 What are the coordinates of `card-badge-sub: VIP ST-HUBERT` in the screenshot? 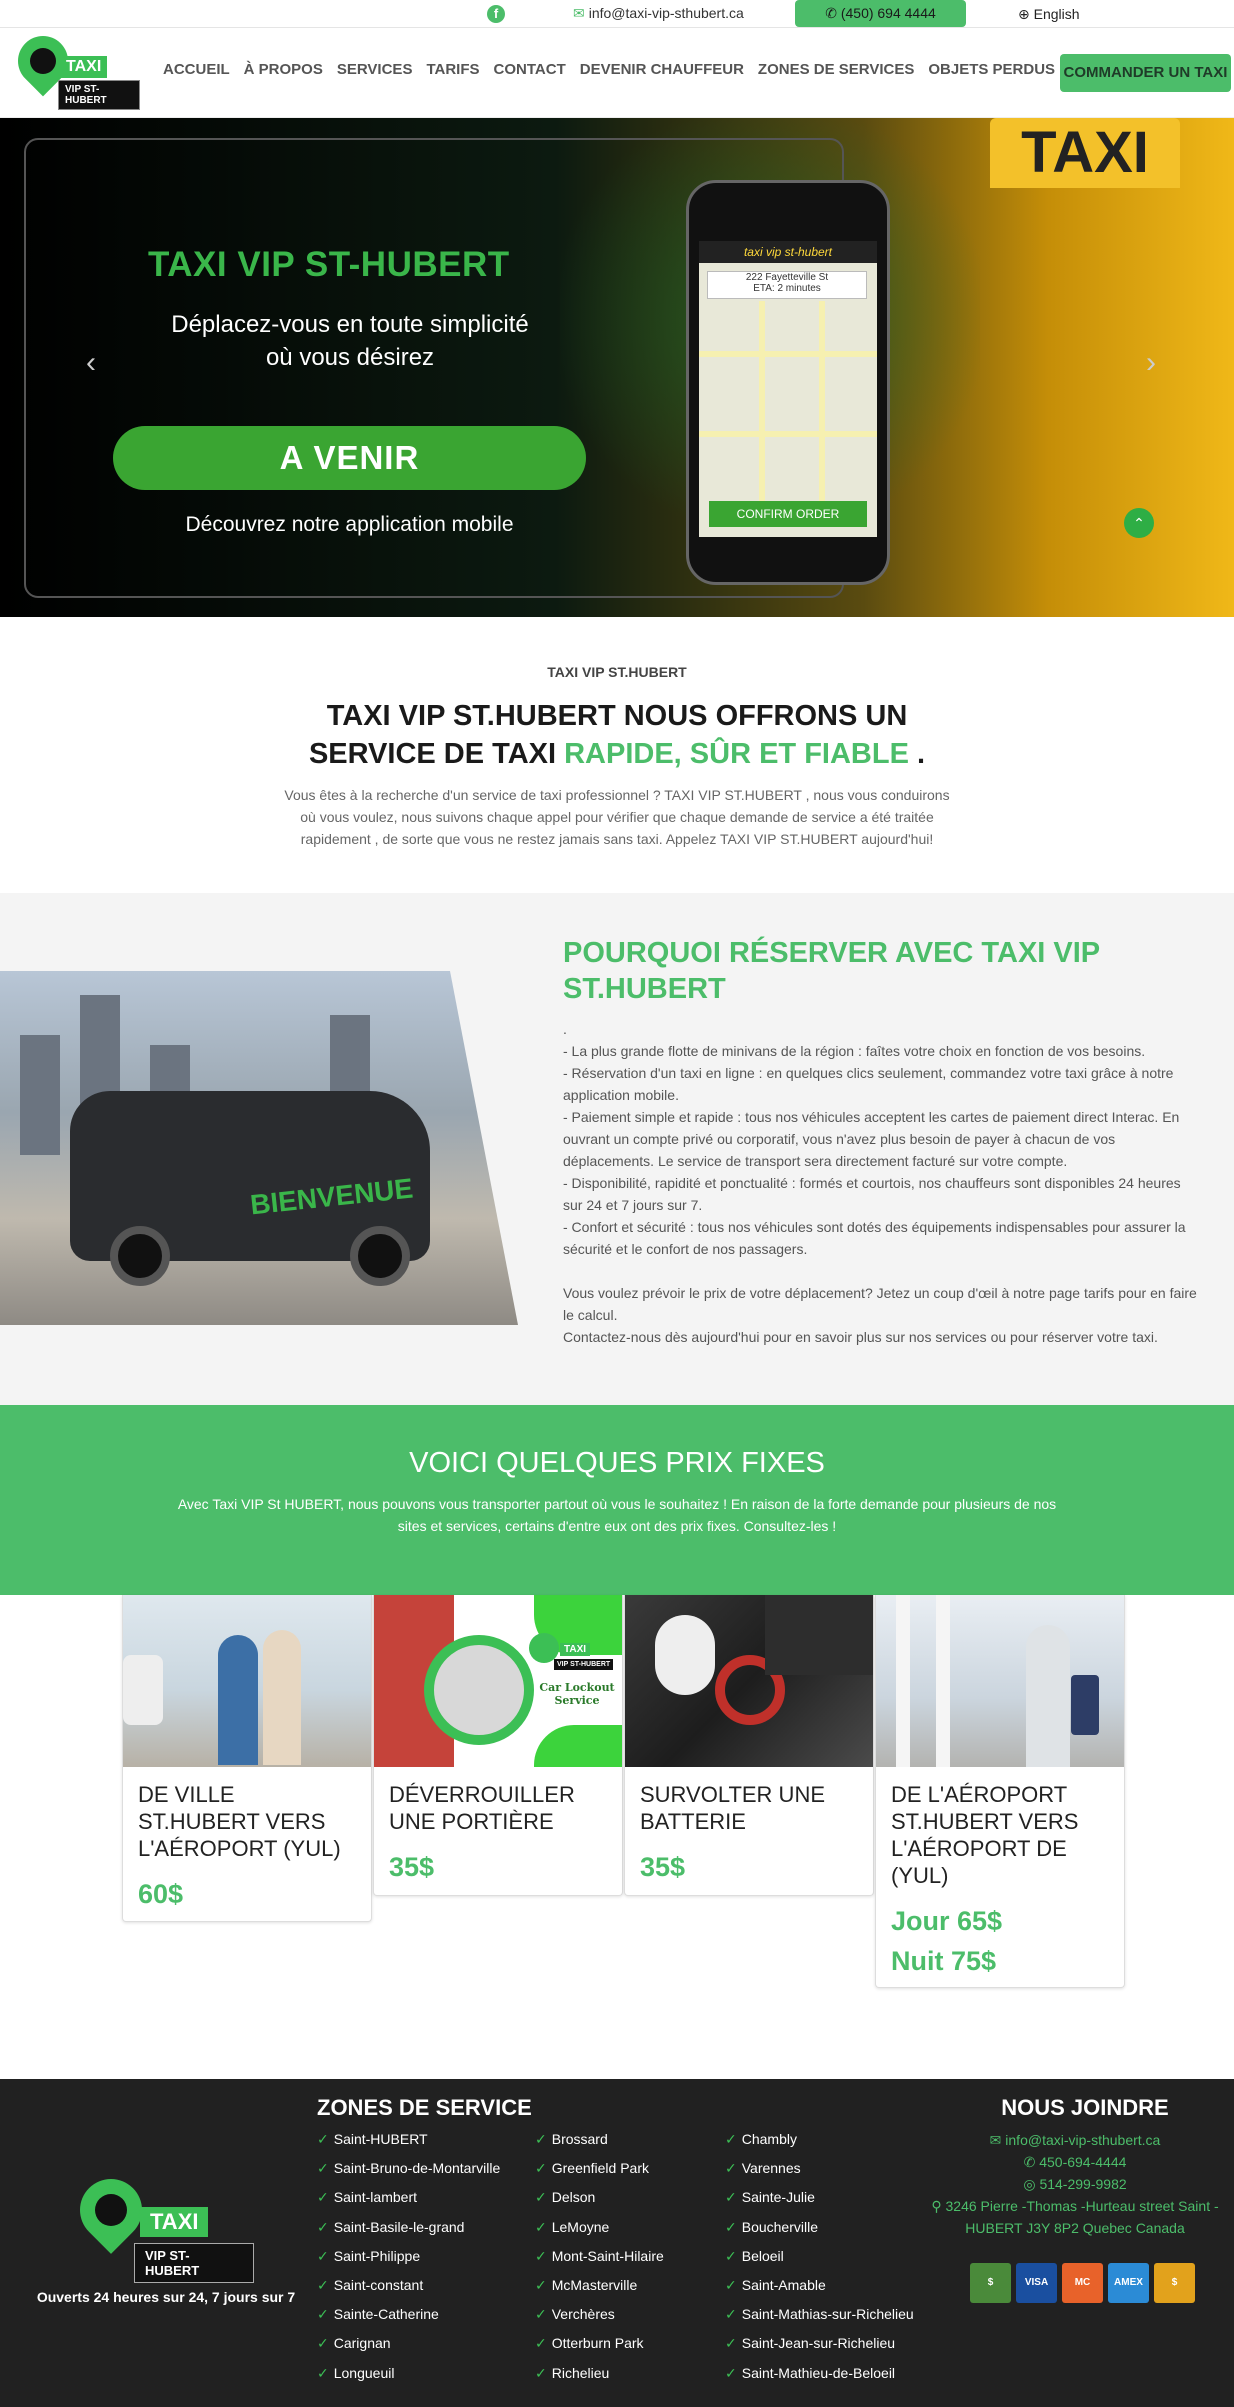 It's located at (584, 1664).